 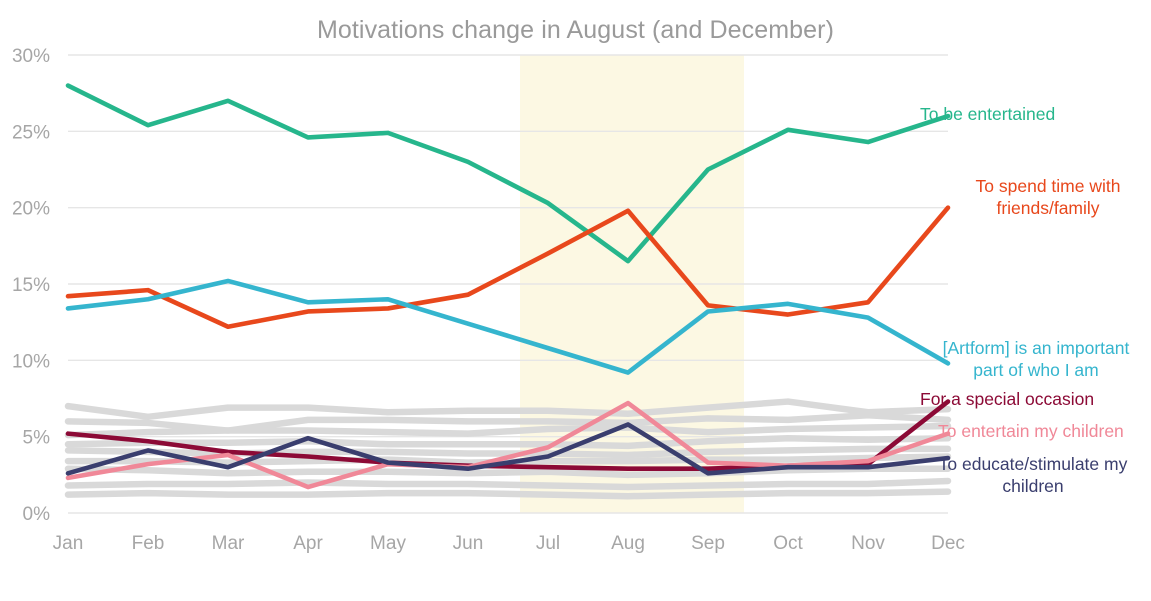 I want to click on series-label-for-a-special-occasion: For a special occasion, so click(x=1007, y=399).